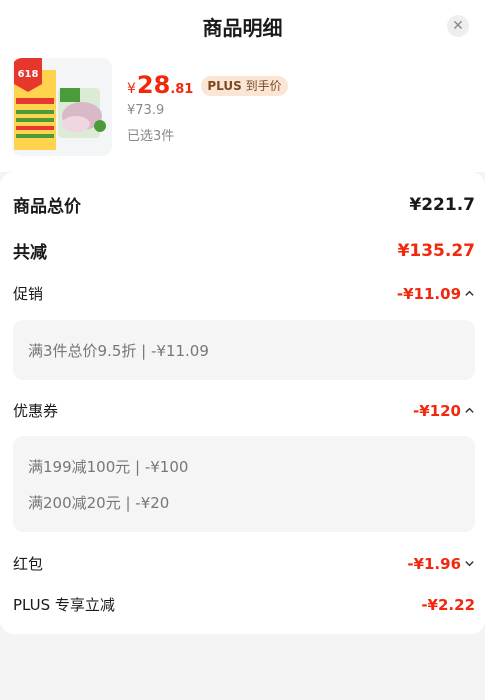 Image resolution: width=485 pixels, height=700 pixels. I want to click on close-icon: ✕, so click(458, 26).